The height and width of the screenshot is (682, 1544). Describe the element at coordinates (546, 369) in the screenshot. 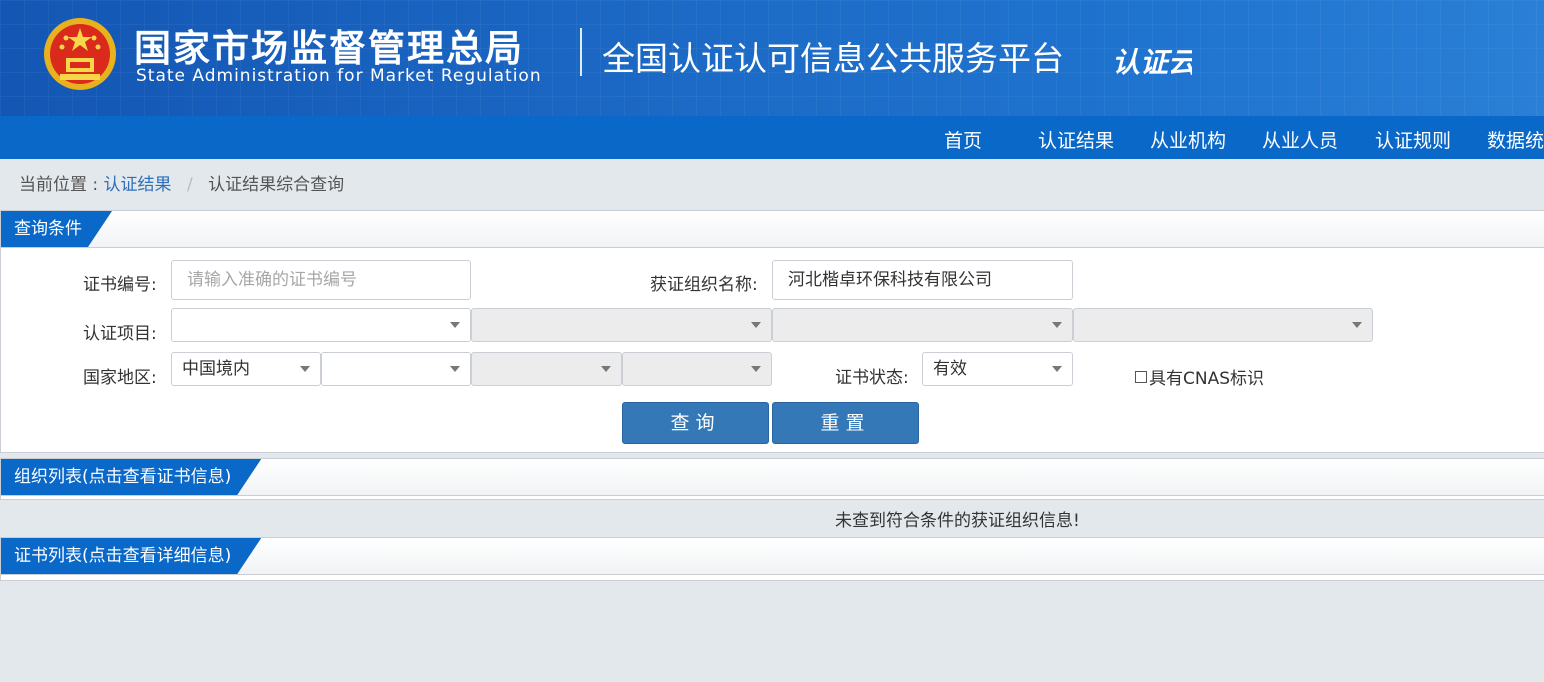

I see `region-select-city` at that location.